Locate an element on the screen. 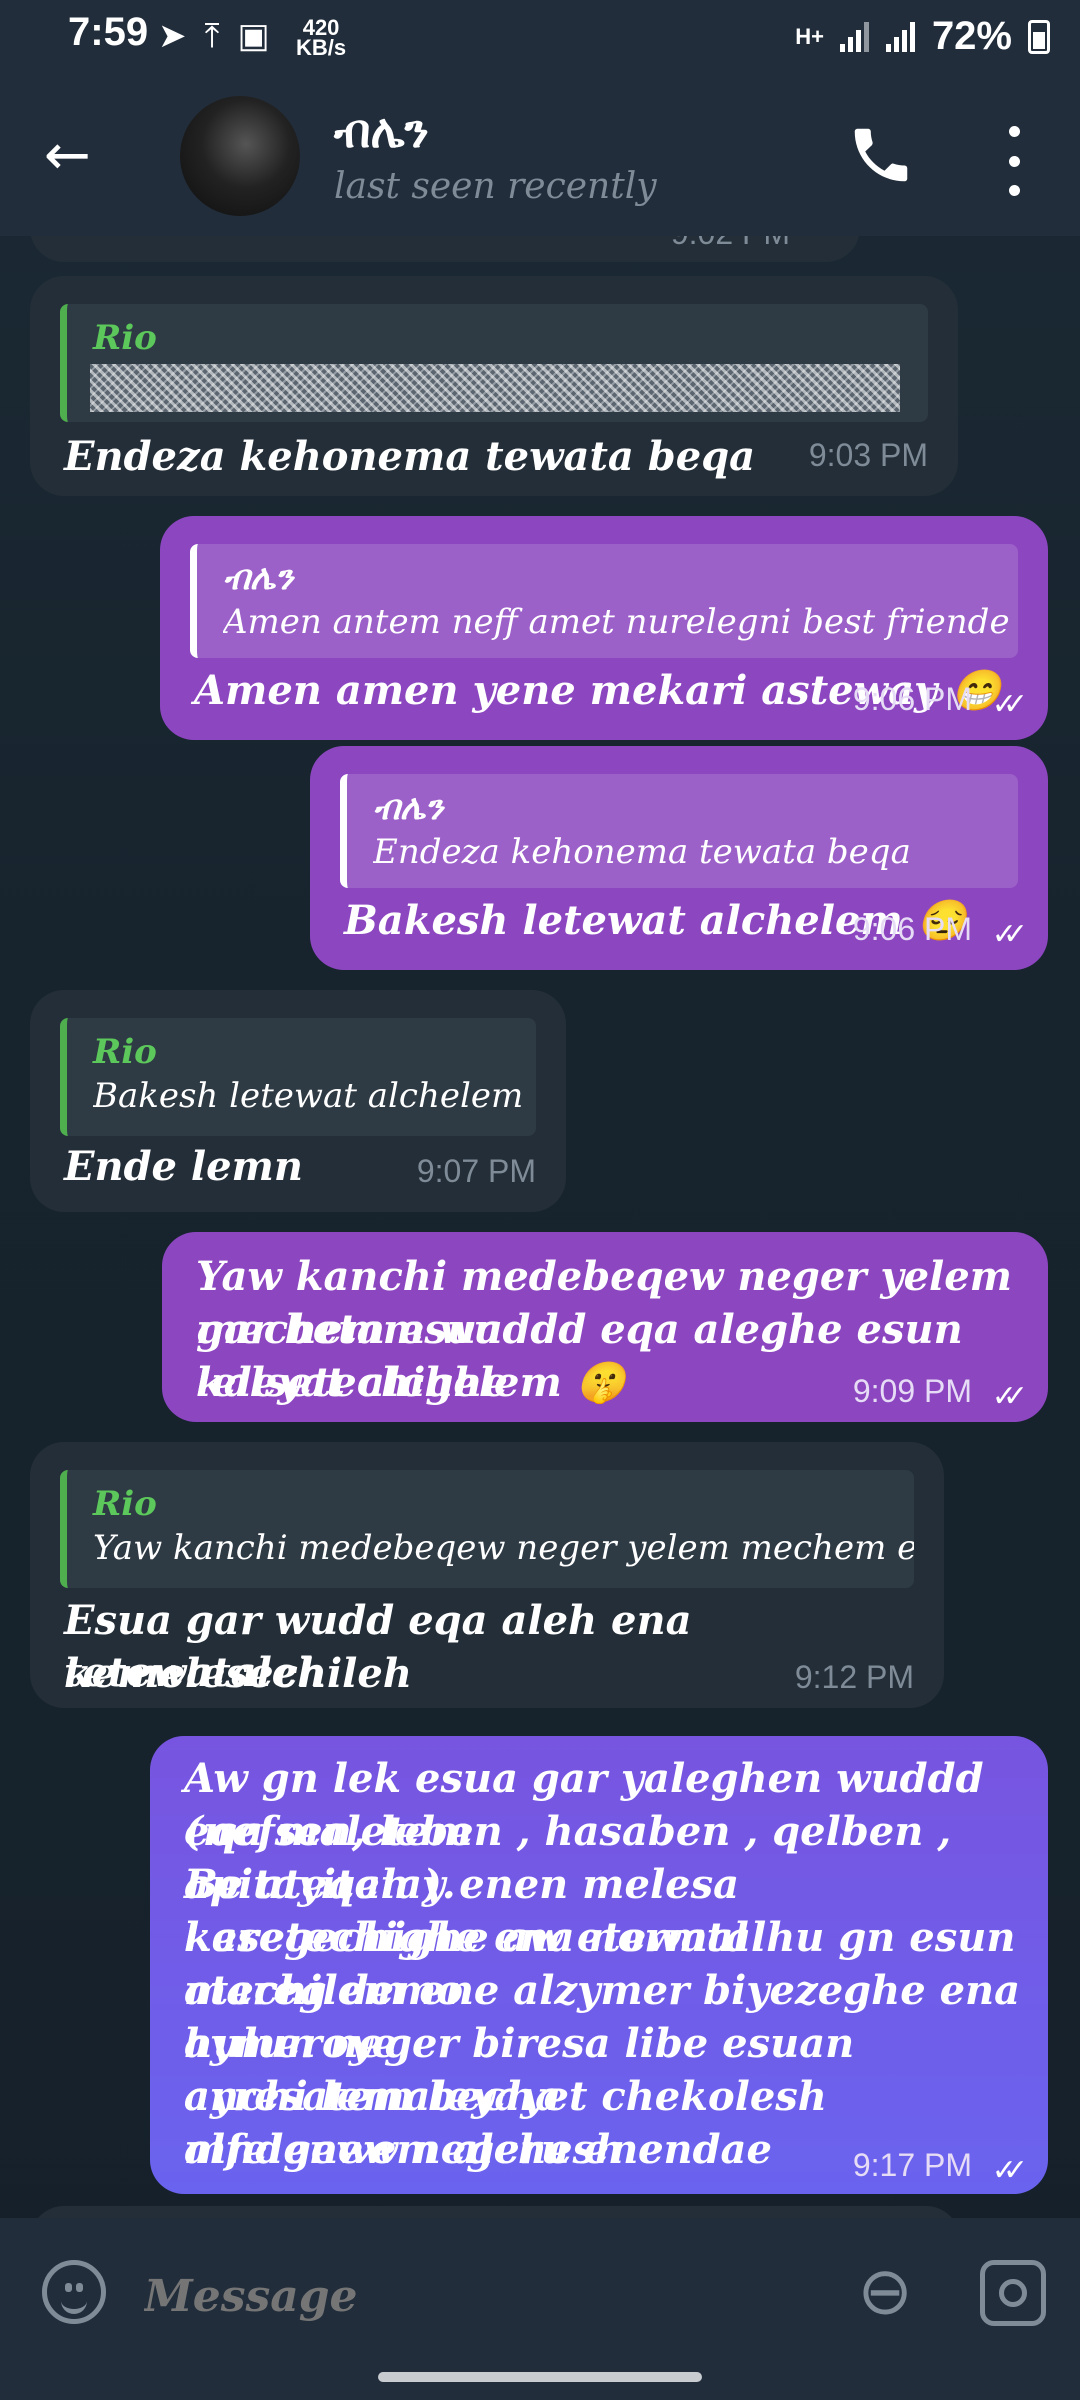  status-right-icons: H+ 72% is located at coordinates (922, 36).